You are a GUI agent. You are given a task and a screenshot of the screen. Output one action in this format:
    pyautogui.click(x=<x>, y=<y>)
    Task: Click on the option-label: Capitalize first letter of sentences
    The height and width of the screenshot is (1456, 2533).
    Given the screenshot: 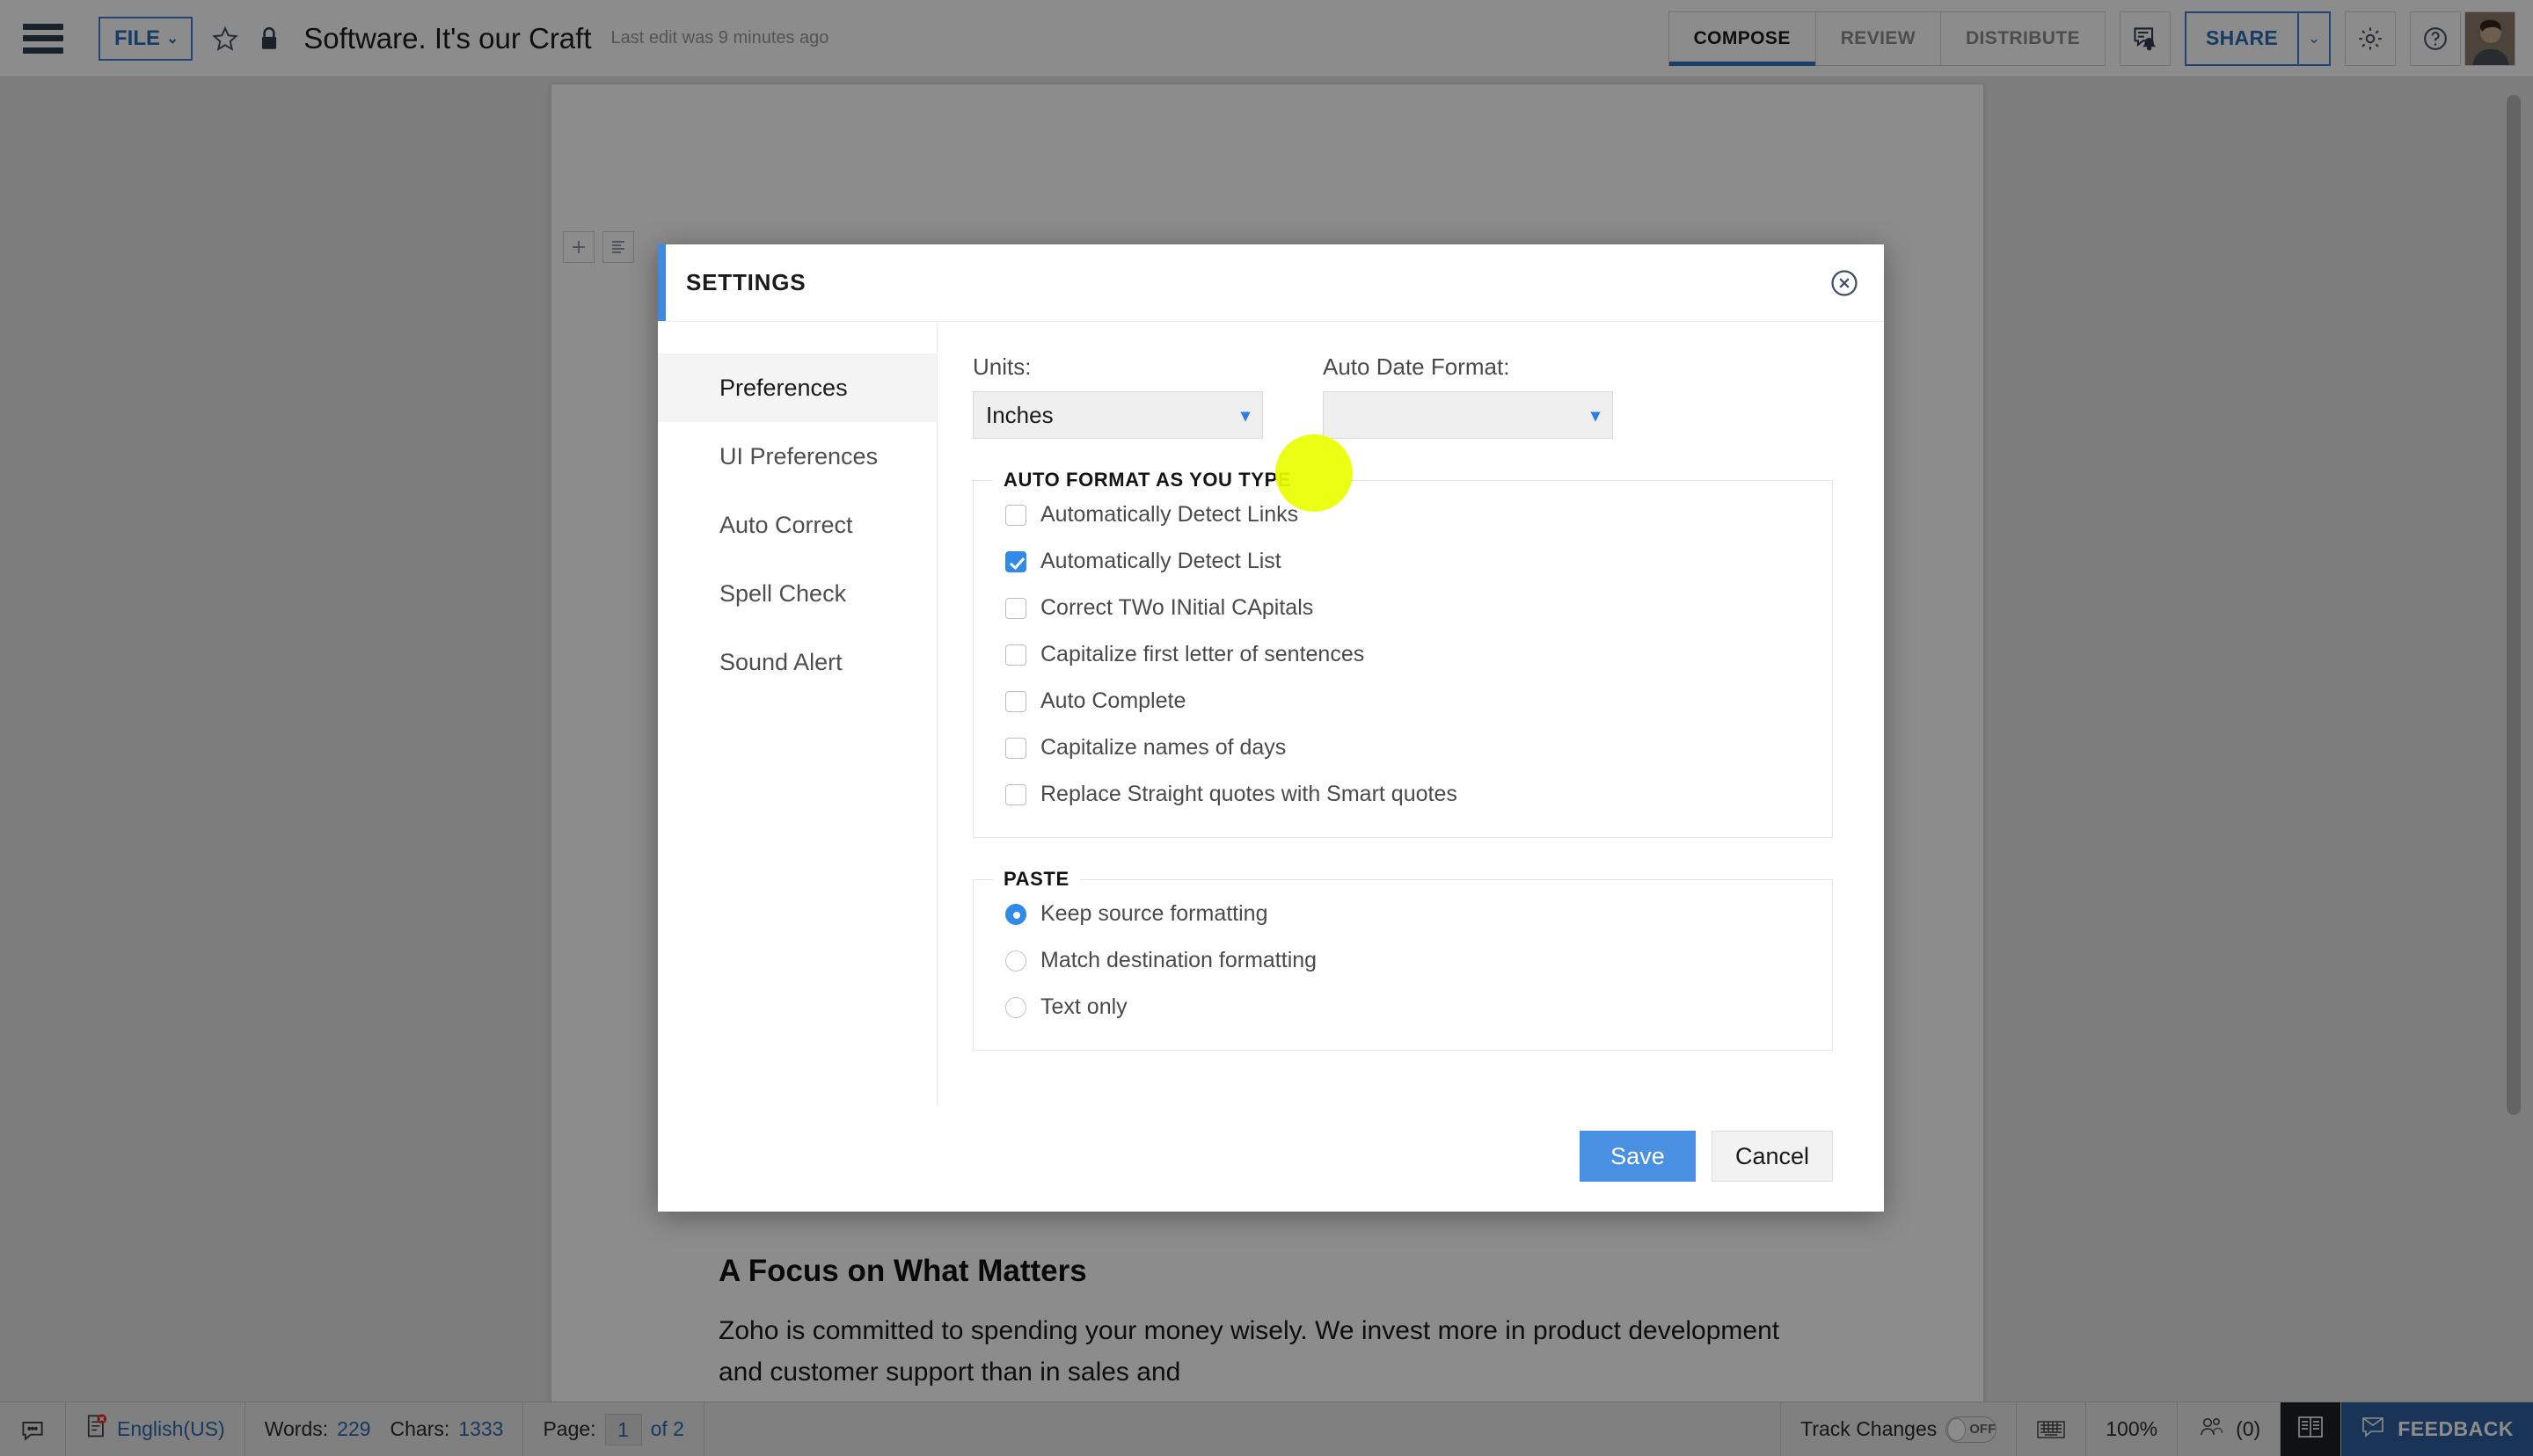 What is the action you would take?
    pyautogui.click(x=1202, y=654)
    